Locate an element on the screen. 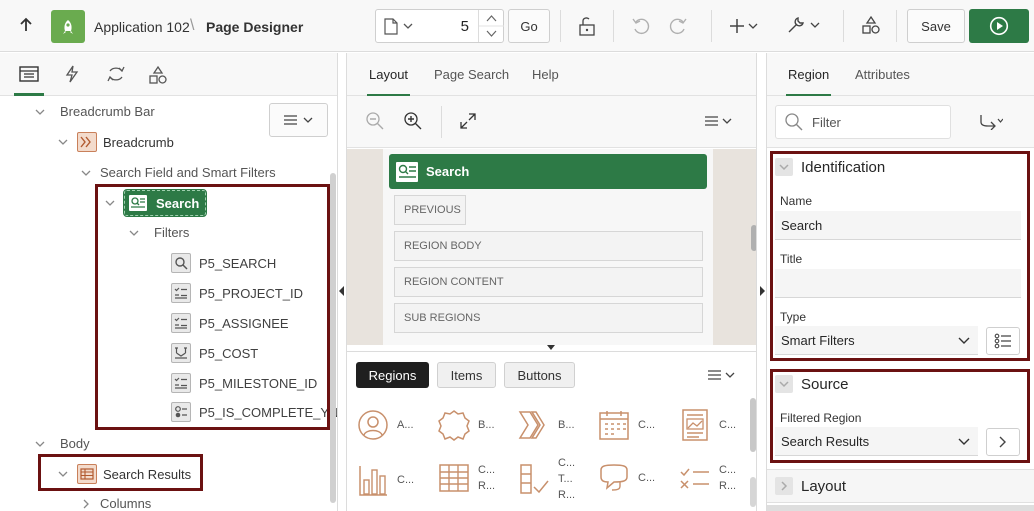  tab-region: Region is located at coordinates (808, 82).